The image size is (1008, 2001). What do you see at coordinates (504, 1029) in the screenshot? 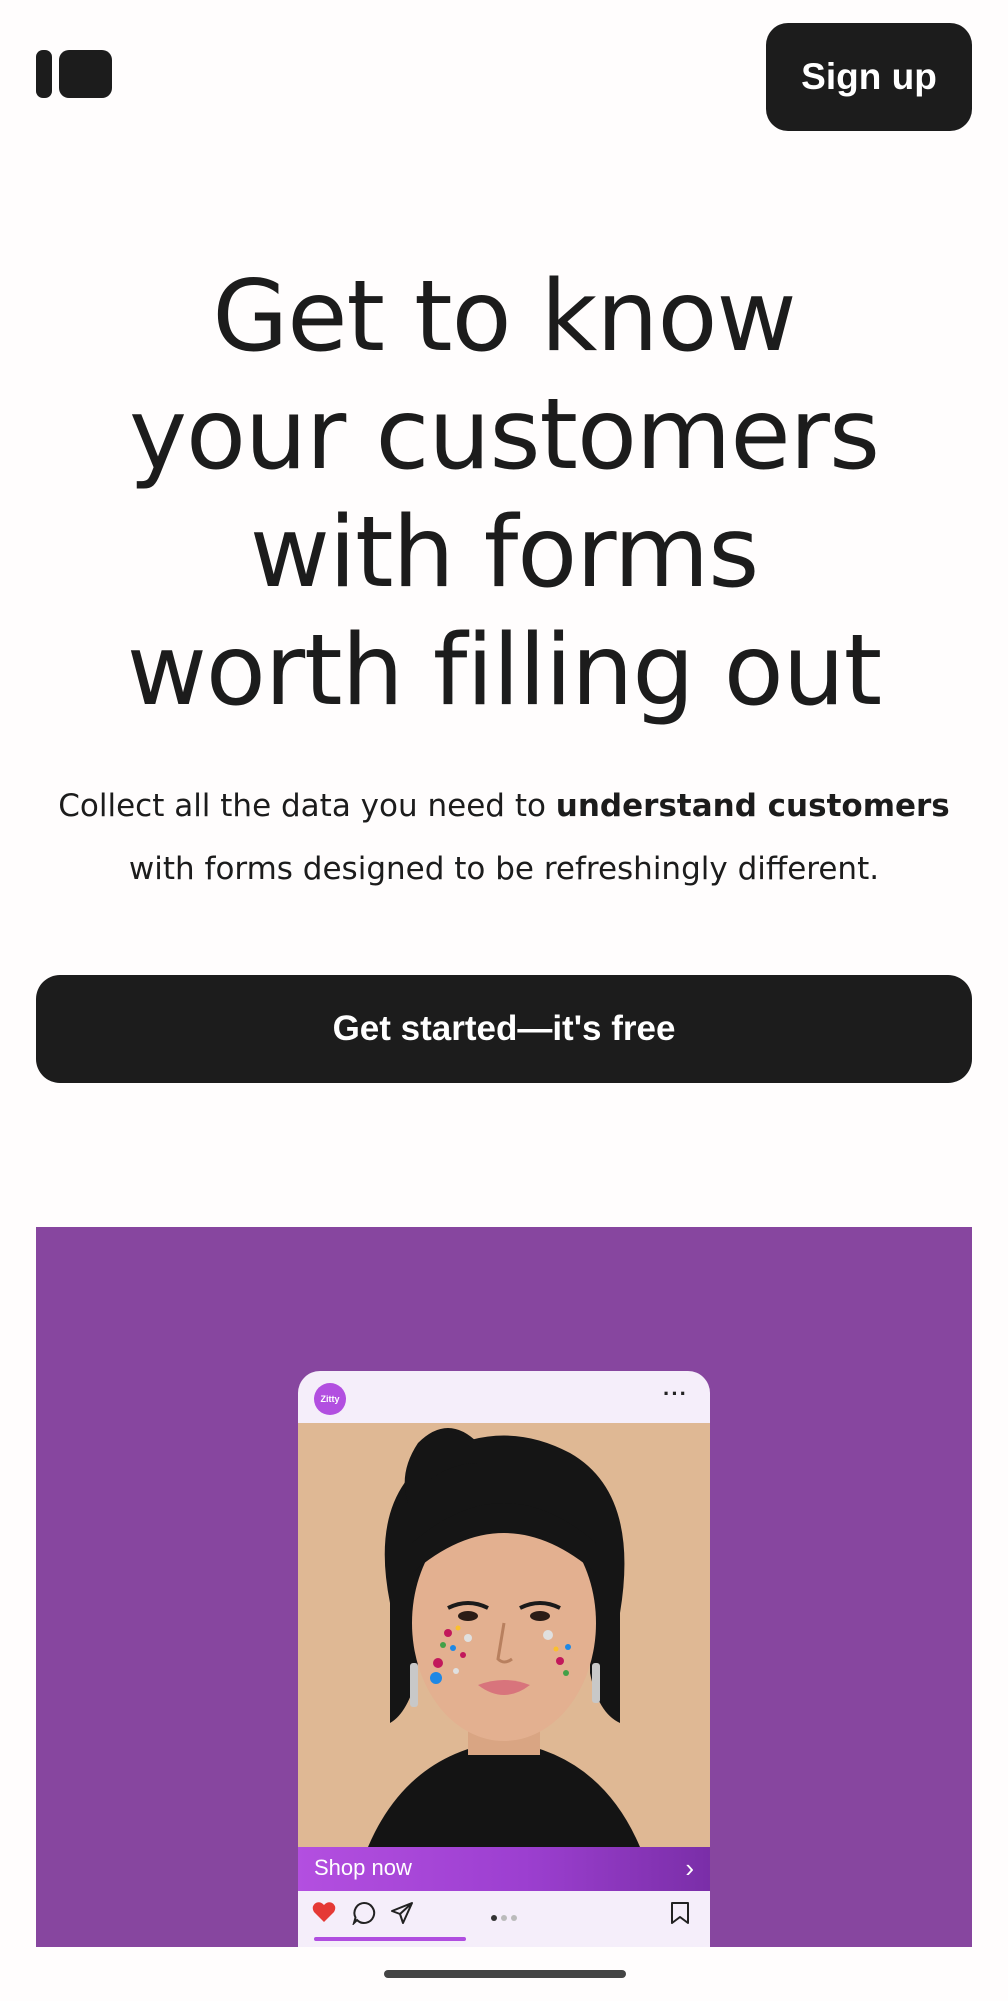
I see `get-started-button: Get started—it's free` at bounding box center [504, 1029].